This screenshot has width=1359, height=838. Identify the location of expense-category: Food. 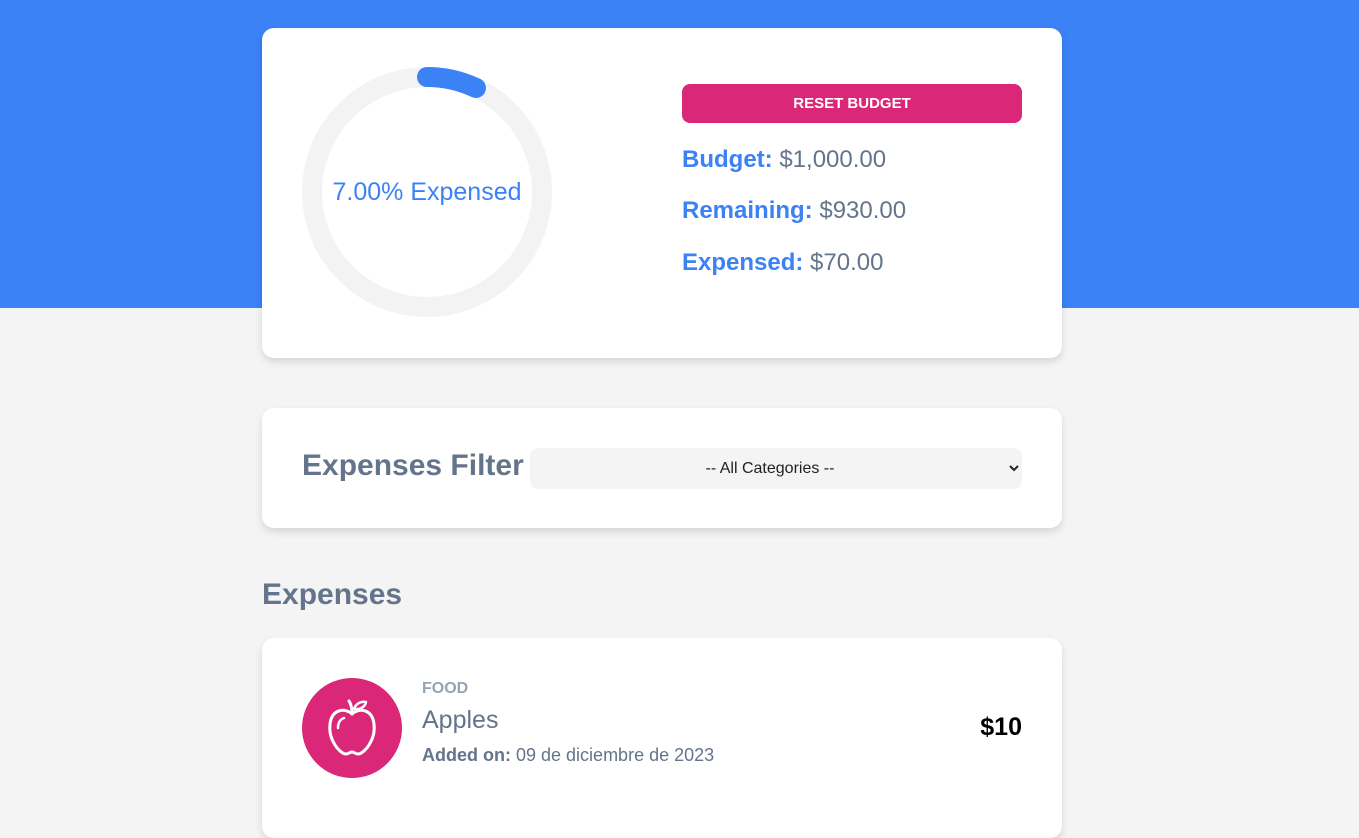
(445, 688).